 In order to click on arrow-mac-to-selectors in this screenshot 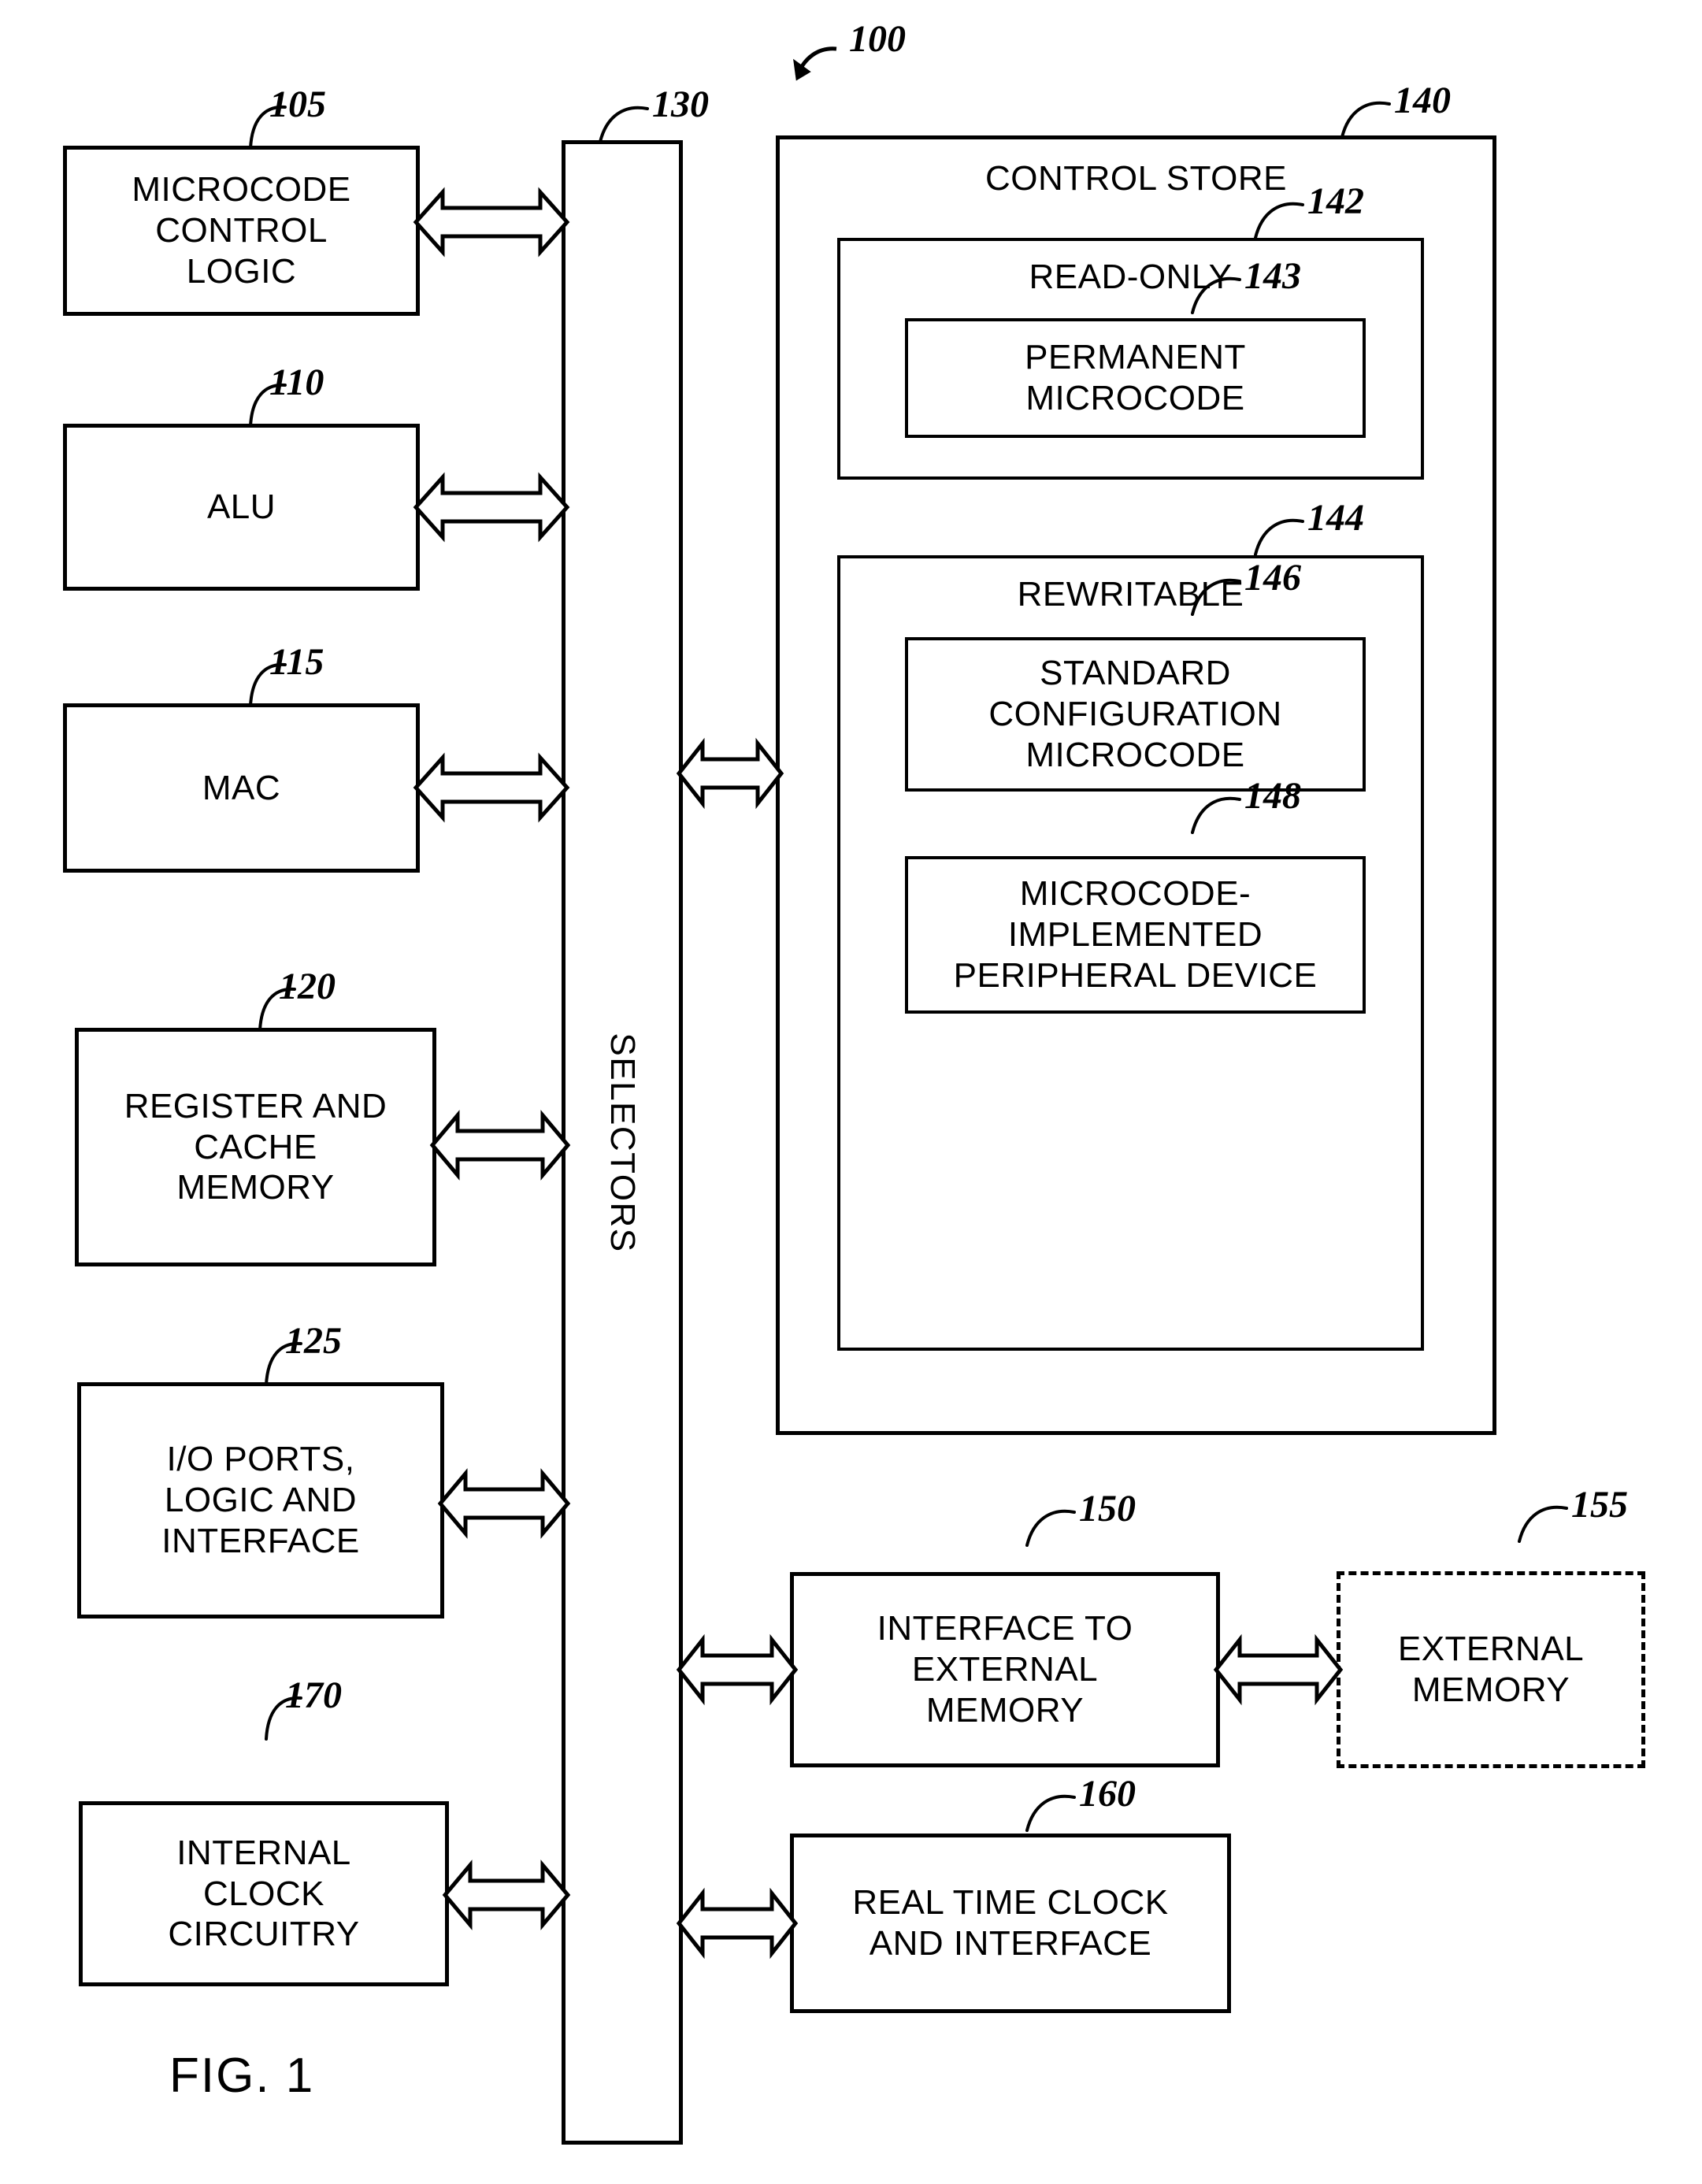, I will do `click(492, 787)`.